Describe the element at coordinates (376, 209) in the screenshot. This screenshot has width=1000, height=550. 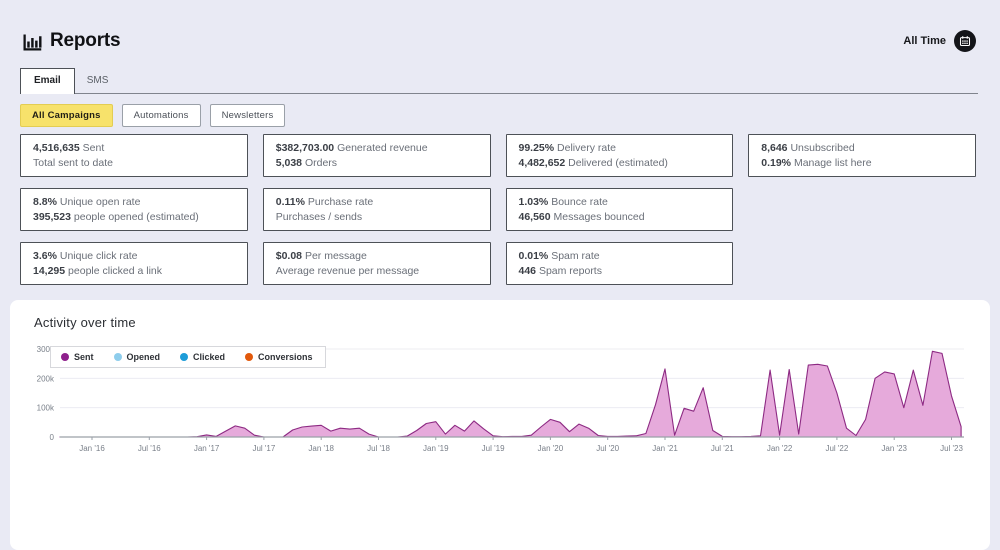
I see `stat-card-purchase-rate: 0.11% Purchase rate Purchases / sends` at that location.